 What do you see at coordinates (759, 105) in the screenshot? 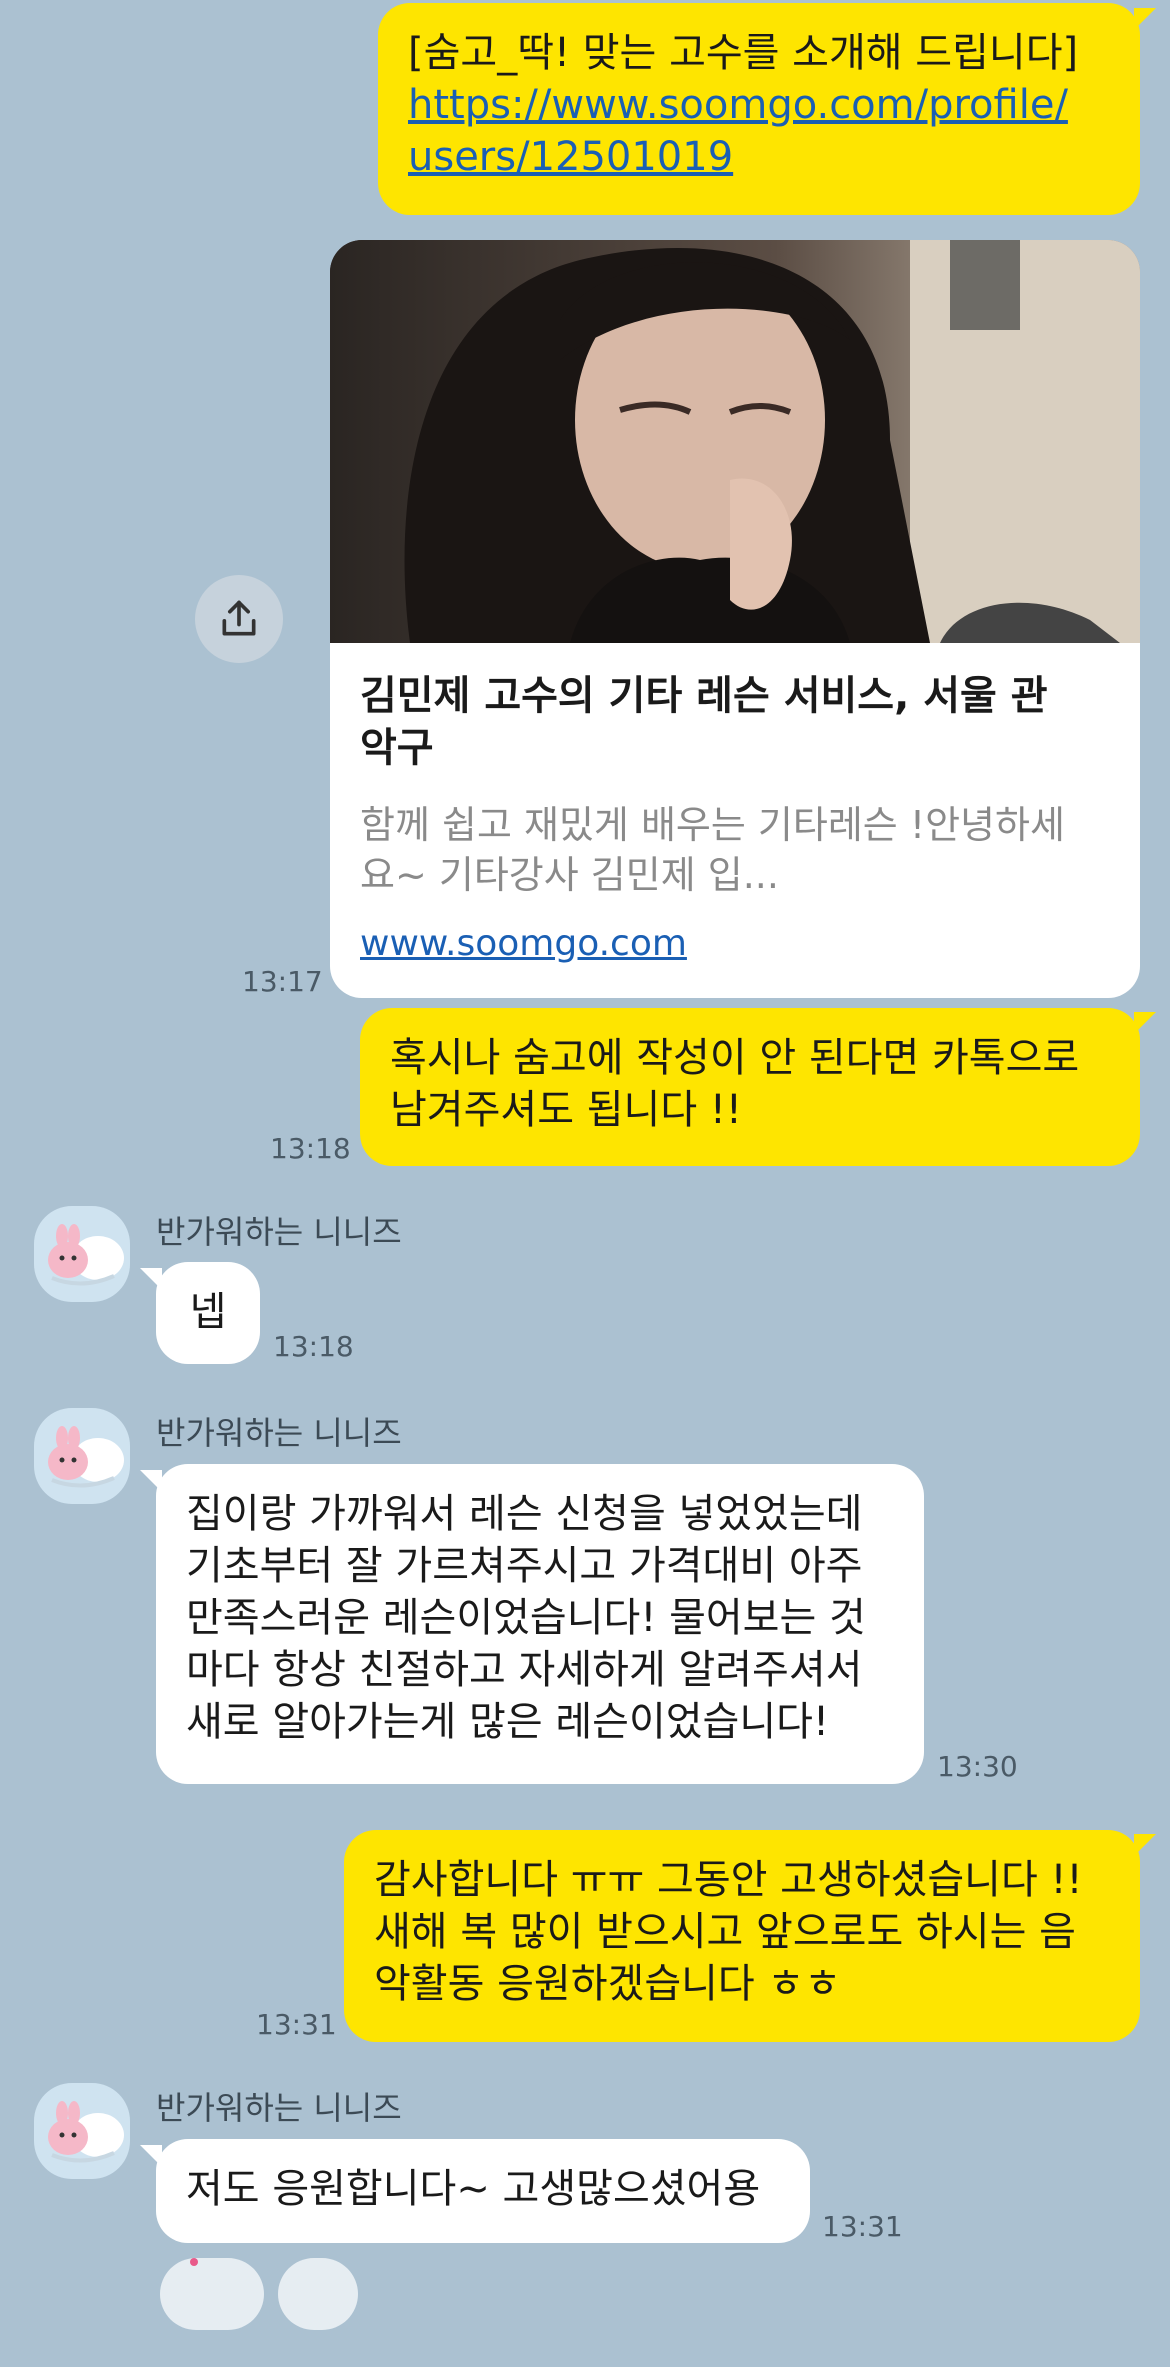
I see `profile-link: https://www.soomgo.com/profile/` at bounding box center [759, 105].